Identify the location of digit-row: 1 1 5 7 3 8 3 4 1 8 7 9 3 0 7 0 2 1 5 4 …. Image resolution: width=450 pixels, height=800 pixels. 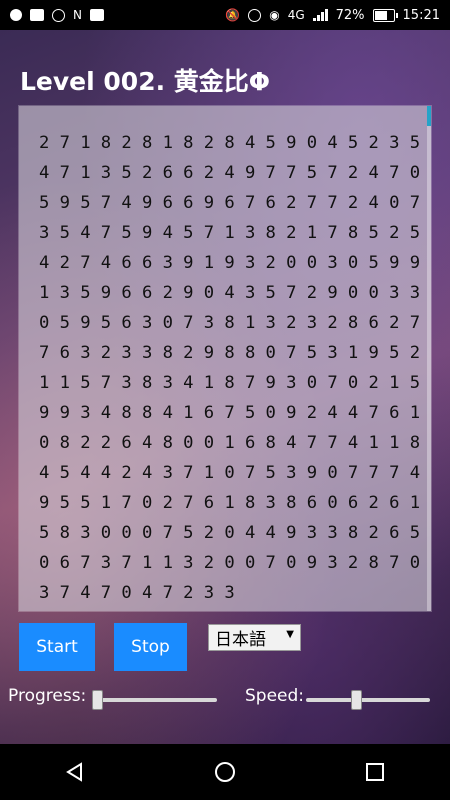
(235, 383).